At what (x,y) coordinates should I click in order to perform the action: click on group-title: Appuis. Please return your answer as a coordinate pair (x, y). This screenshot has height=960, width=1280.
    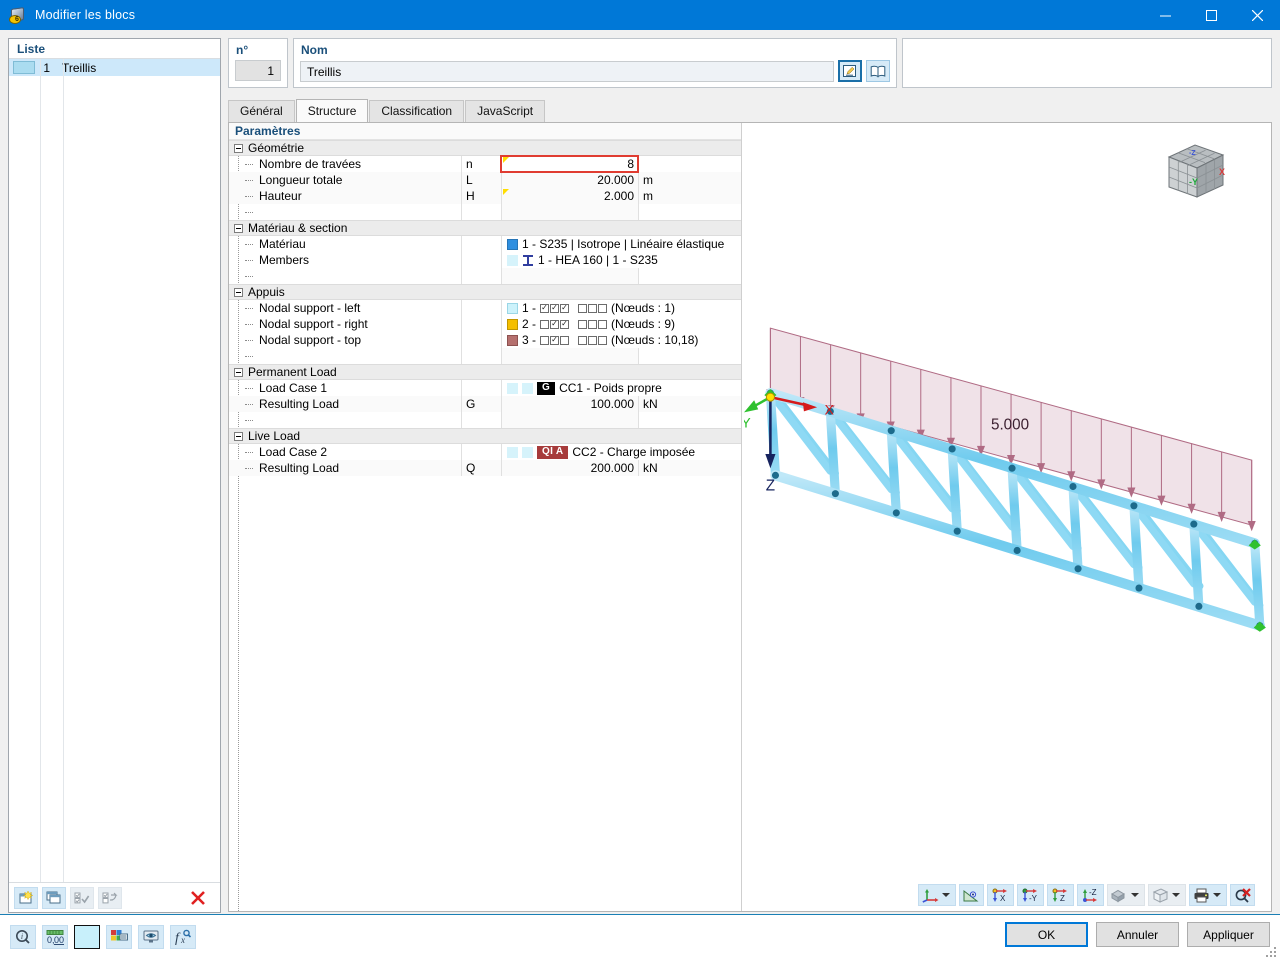
    Looking at the image, I should click on (266, 292).